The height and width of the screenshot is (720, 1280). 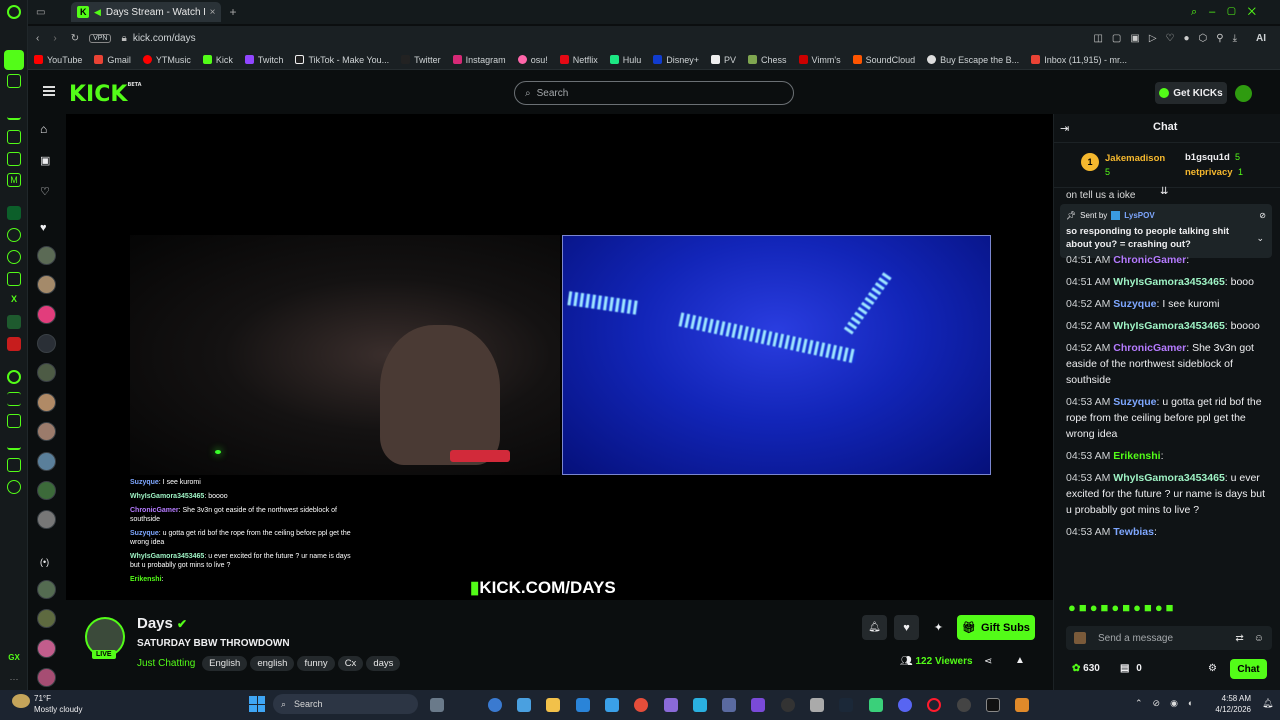 What do you see at coordinates (1209, 172) in the screenshot?
I see `gifter-name: netprivacy` at bounding box center [1209, 172].